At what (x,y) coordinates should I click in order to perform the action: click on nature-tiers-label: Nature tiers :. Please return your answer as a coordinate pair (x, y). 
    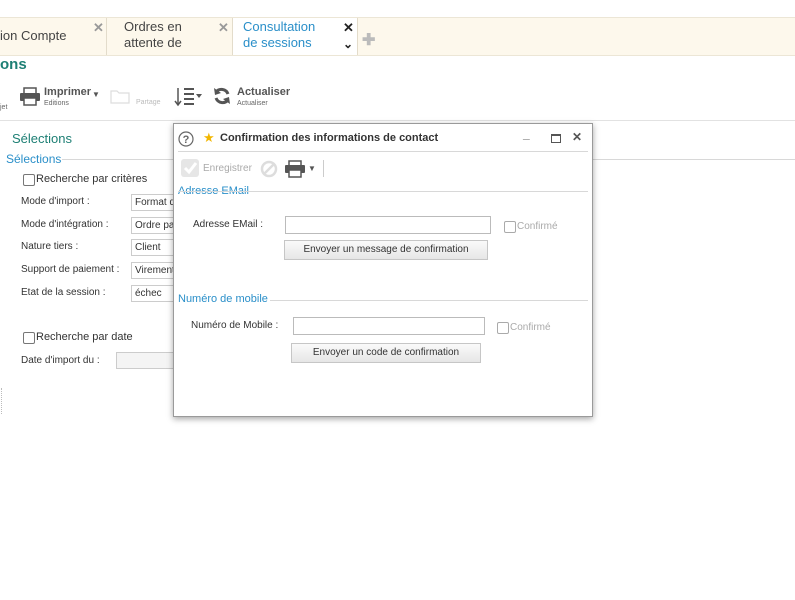
    Looking at the image, I should click on (50, 246).